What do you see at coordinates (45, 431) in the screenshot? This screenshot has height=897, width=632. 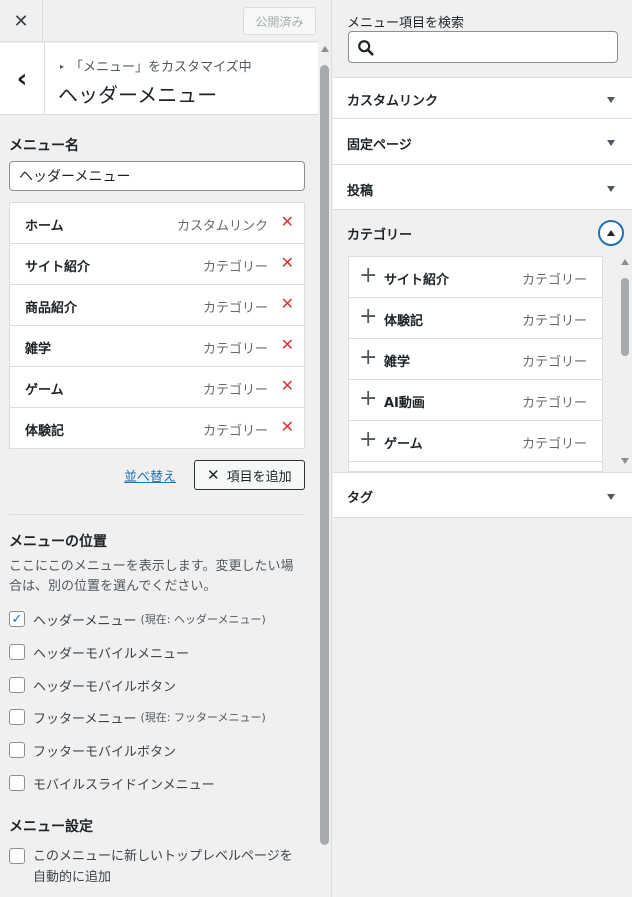 I see `menu-item-title: 体験記` at bounding box center [45, 431].